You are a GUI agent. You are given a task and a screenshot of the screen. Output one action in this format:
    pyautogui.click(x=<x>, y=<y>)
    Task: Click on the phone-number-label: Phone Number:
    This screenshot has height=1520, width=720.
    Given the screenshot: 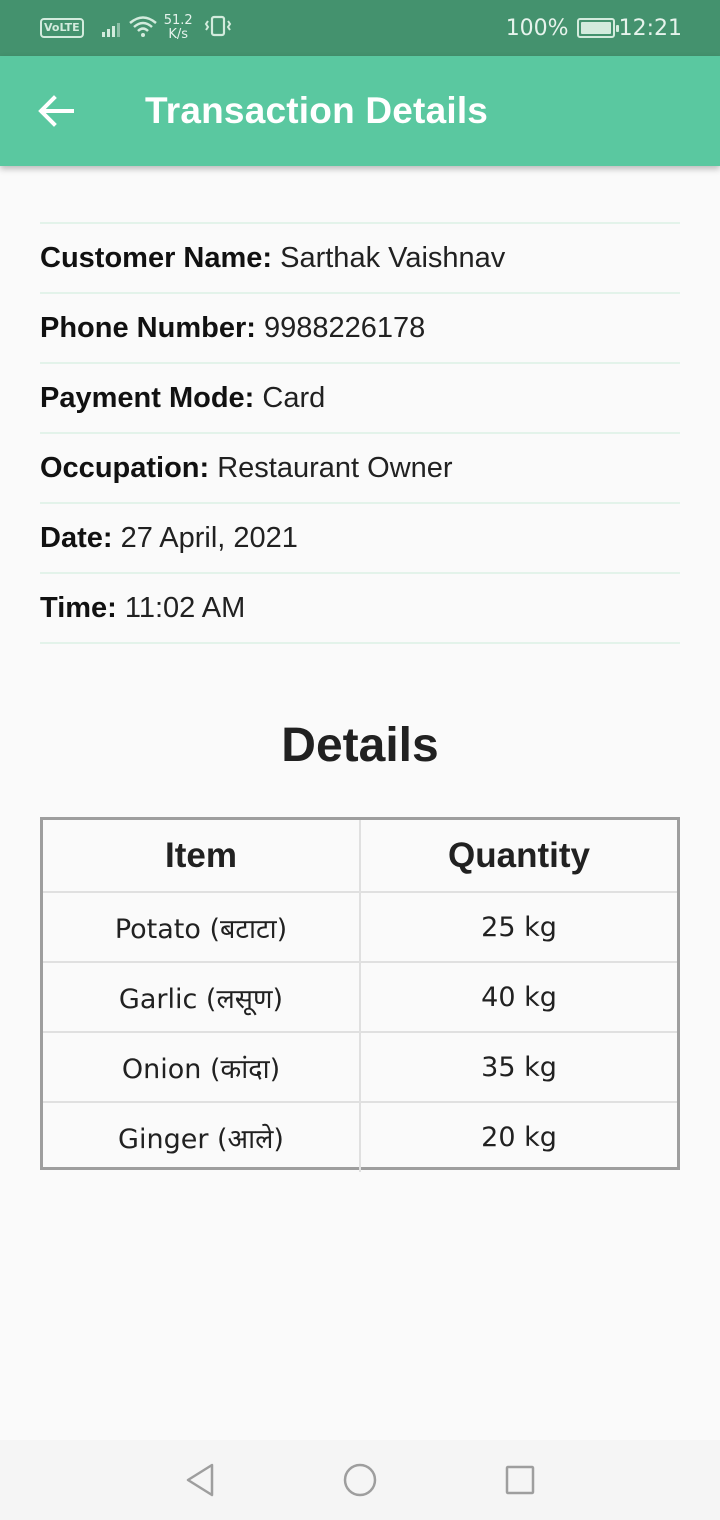 What is the action you would take?
    pyautogui.click(x=148, y=327)
    